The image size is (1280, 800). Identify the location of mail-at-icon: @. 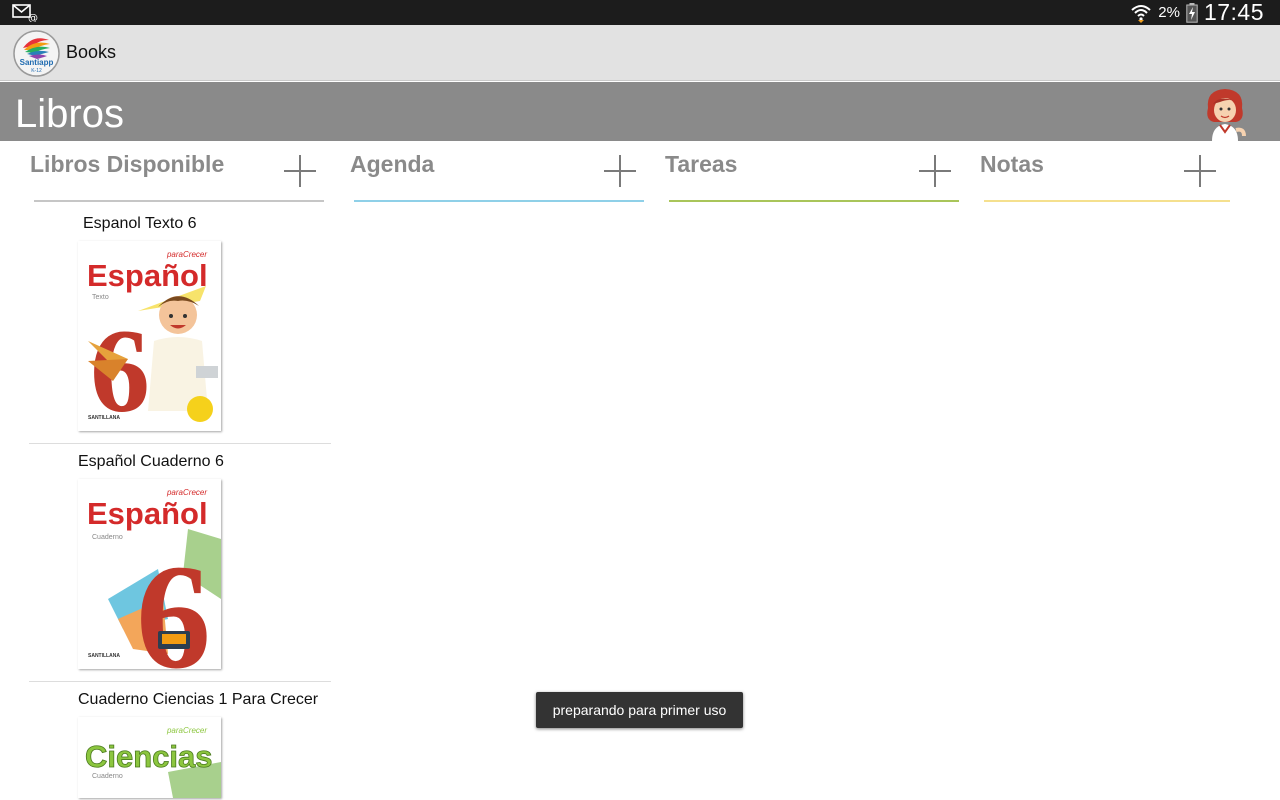
(25, 13).